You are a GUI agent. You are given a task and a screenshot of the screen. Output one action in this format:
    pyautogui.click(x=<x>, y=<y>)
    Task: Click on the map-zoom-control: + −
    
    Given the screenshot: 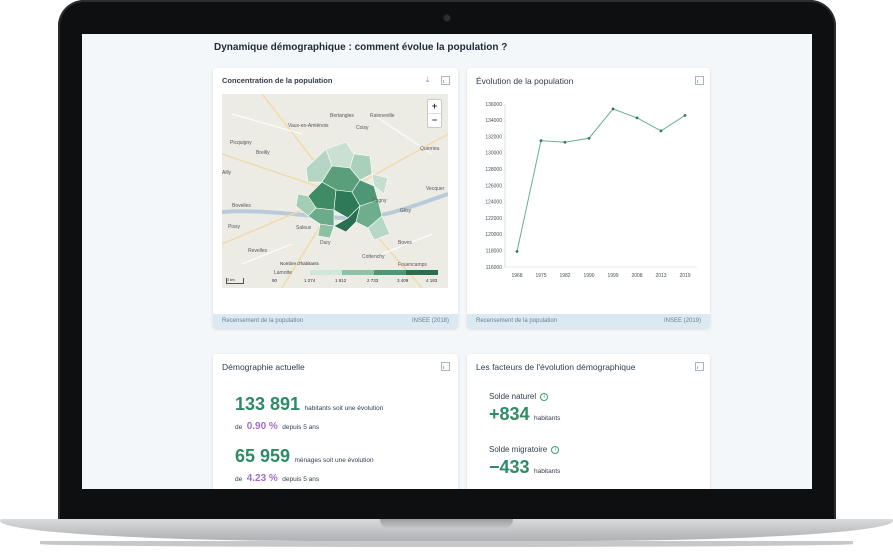 What is the action you would take?
    pyautogui.click(x=434, y=113)
    